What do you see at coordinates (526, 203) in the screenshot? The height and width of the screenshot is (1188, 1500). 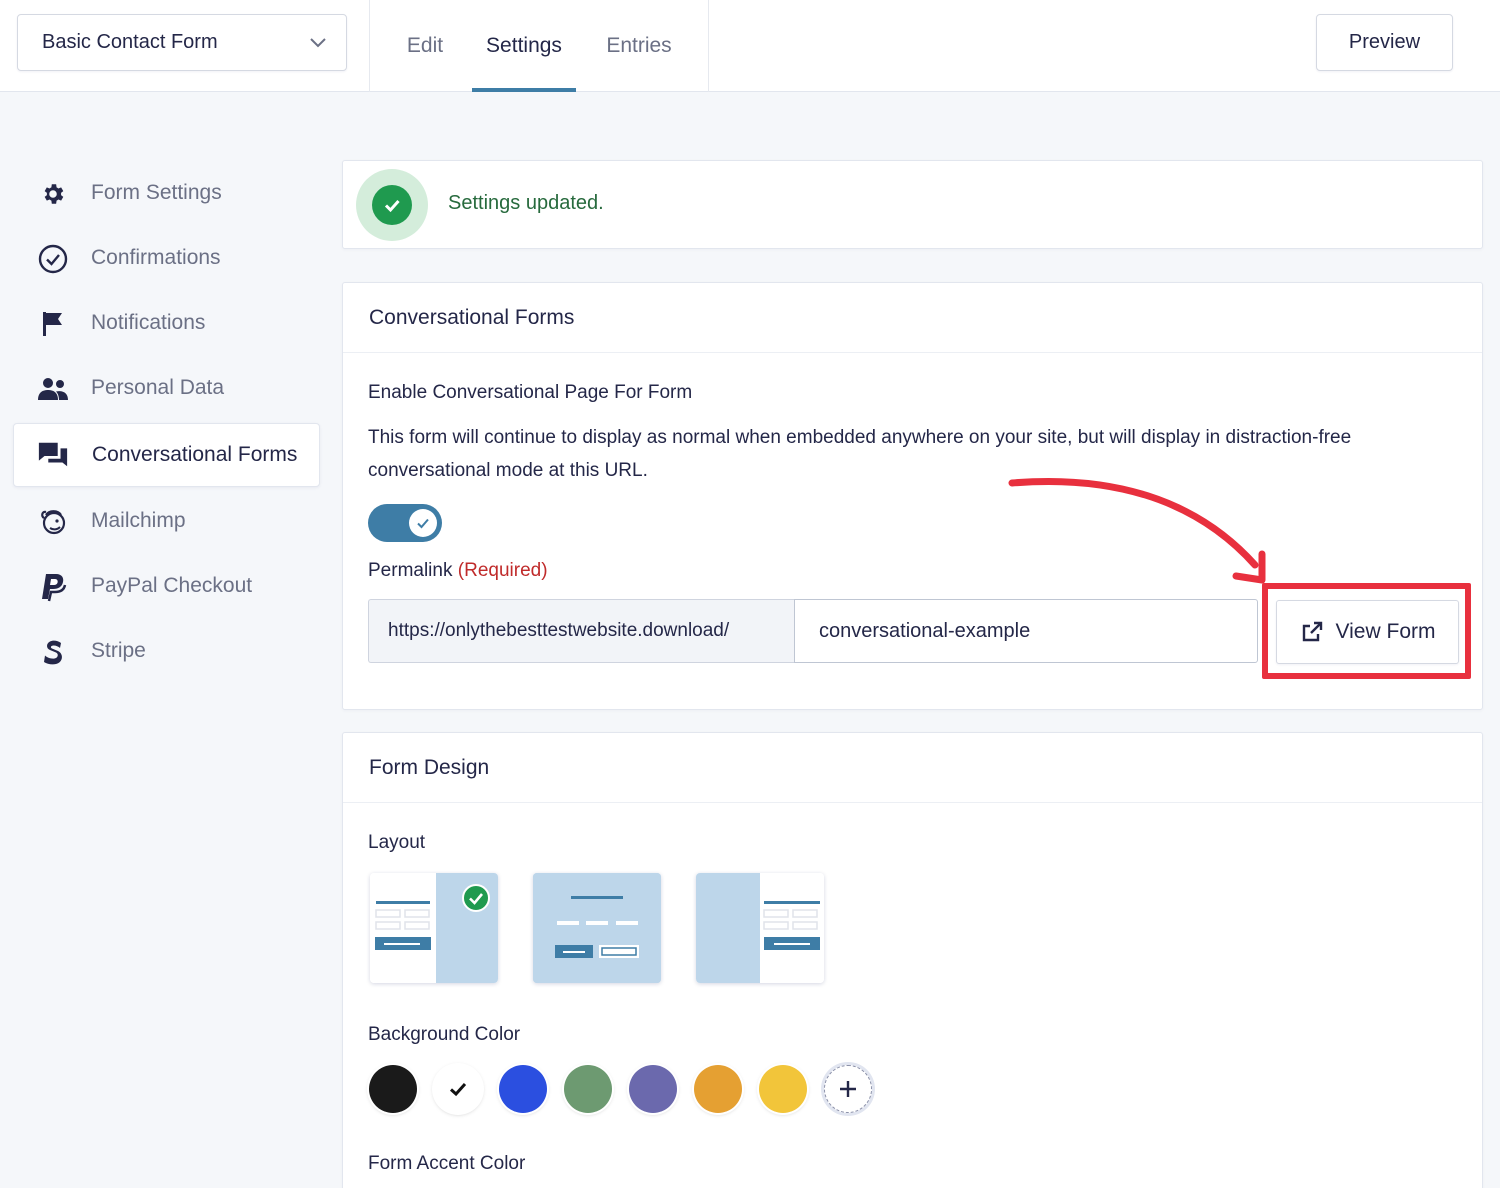 I see `notice-message: Settings updated.` at bounding box center [526, 203].